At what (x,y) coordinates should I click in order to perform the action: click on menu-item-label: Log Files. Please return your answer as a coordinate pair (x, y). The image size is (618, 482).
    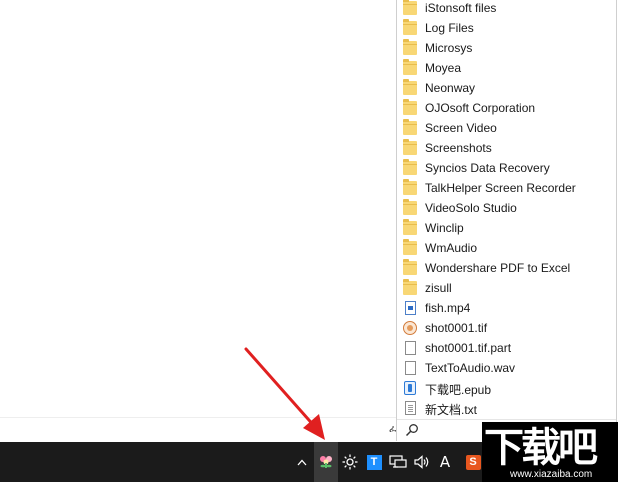
    Looking at the image, I should click on (449, 28).